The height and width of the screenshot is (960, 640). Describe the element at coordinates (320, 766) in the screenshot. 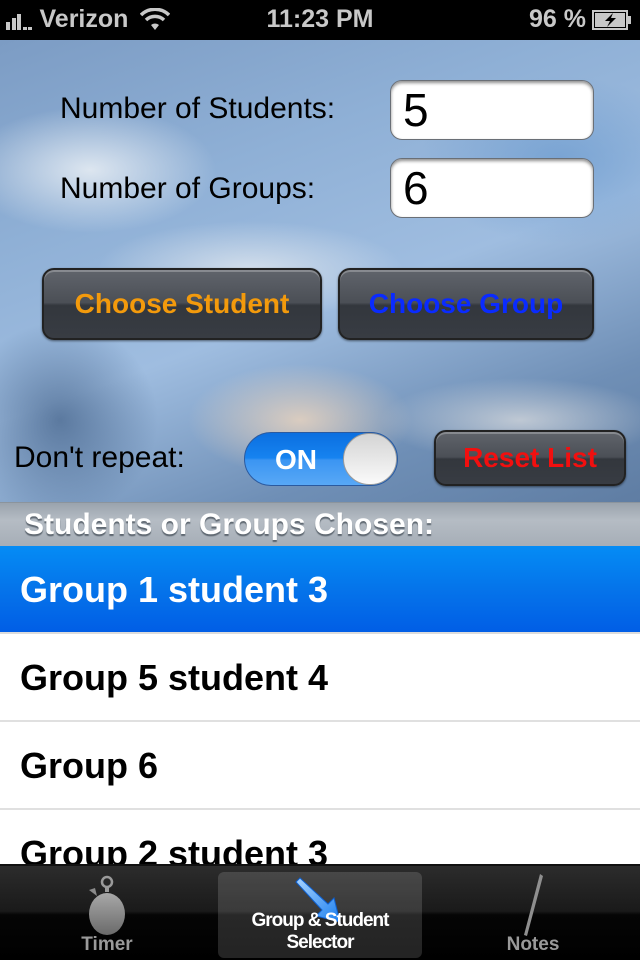

I see `list-item: Group 6` at that location.